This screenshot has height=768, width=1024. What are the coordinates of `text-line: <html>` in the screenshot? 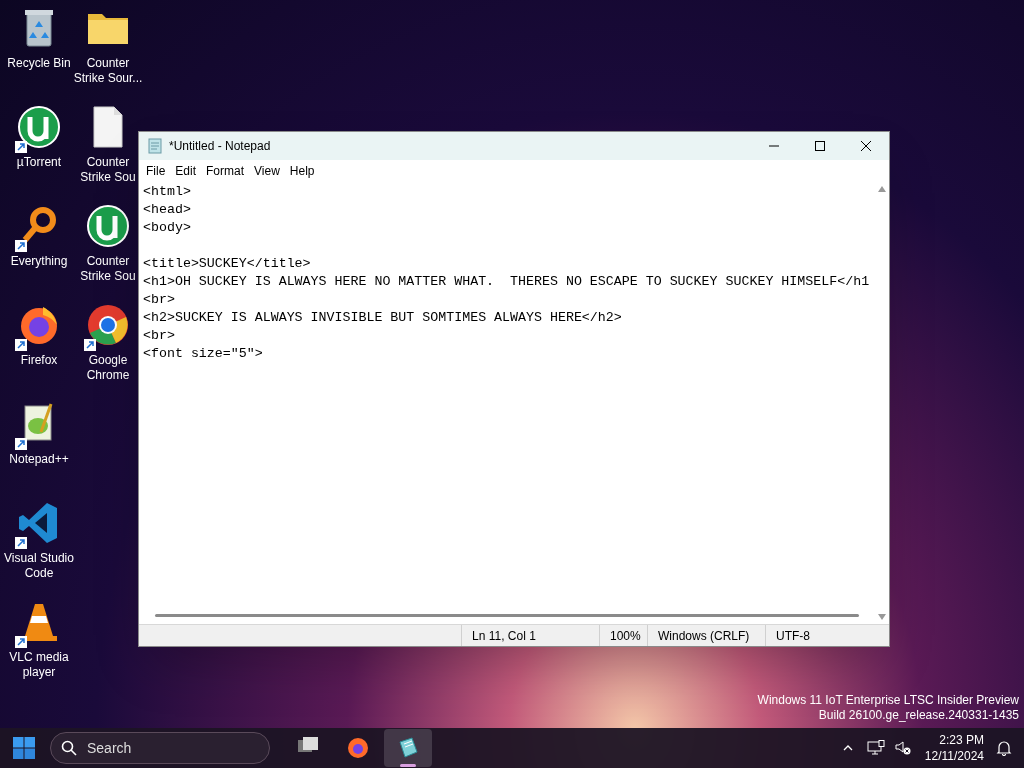 It's located at (167, 192).